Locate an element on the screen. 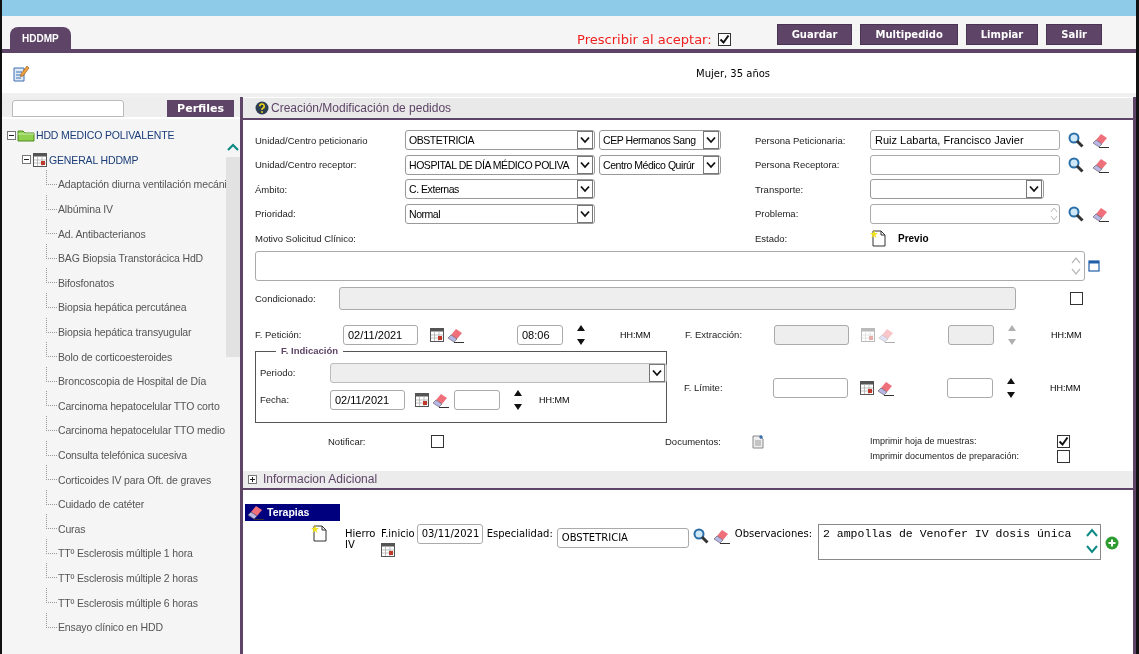 Image resolution: width=1139 pixels, height=654 pixels. tree-item: HDD MEDICO POLIVALENTE is located at coordinates (105, 135).